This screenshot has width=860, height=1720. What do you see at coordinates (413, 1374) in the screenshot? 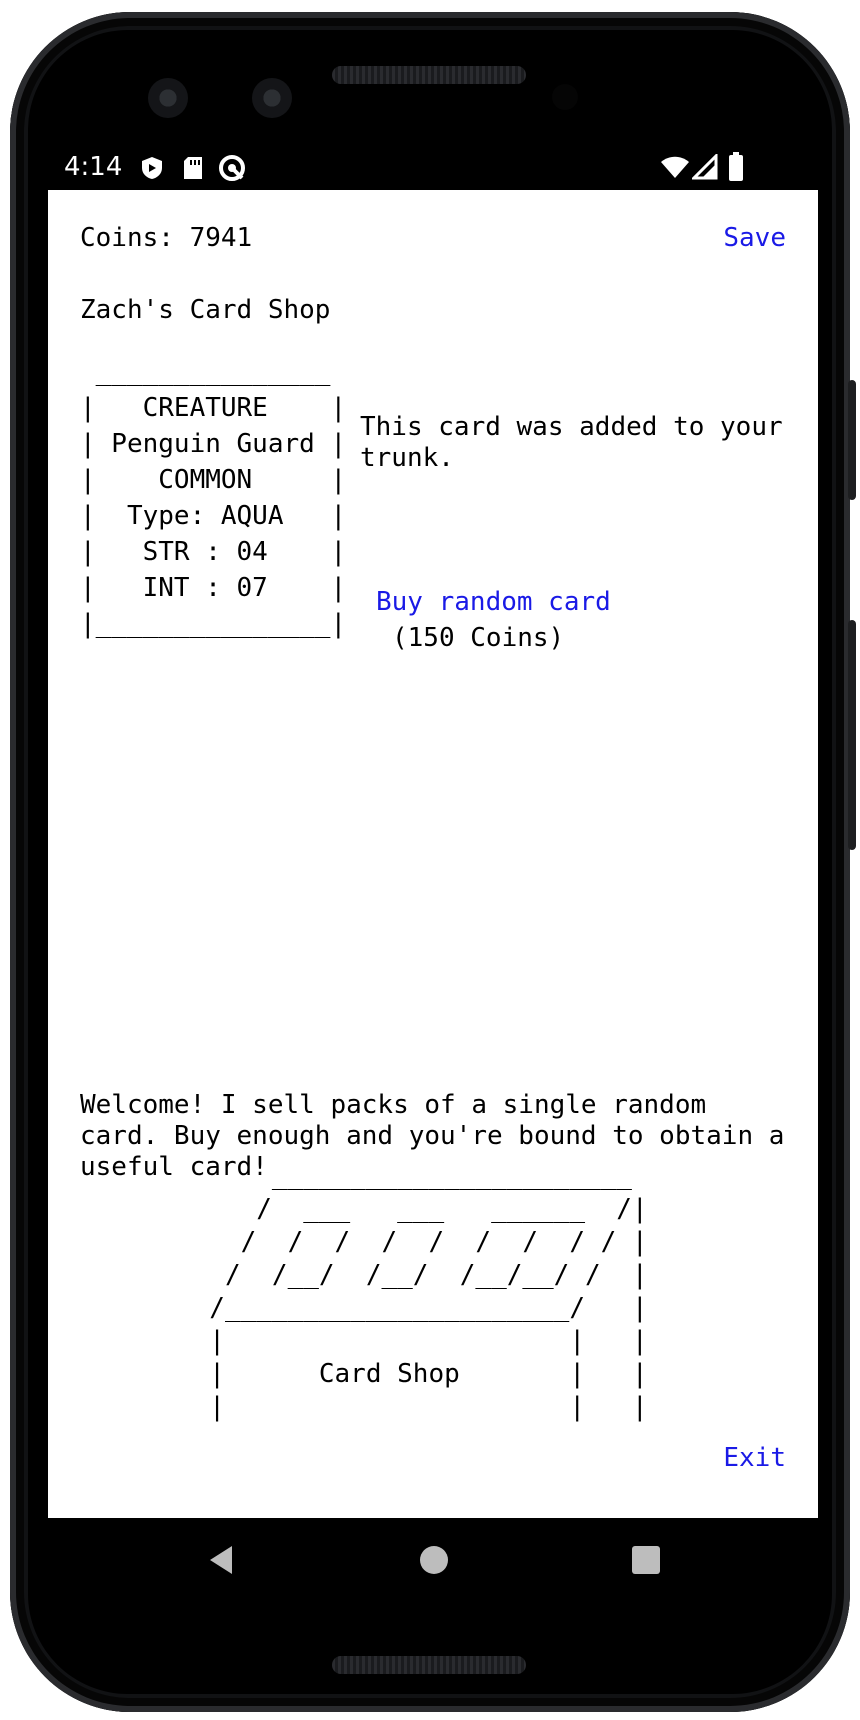
I see `shop-sign: | Card Shop | |` at bounding box center [413, 1374].